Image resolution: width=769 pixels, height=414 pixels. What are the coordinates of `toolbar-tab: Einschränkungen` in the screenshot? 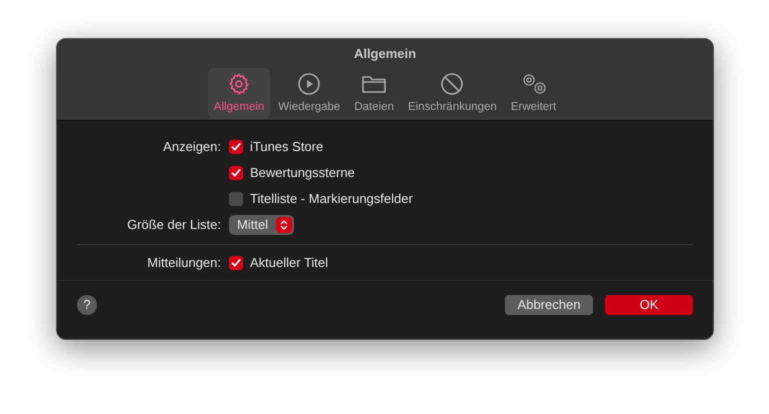 It's located at (452, 93).